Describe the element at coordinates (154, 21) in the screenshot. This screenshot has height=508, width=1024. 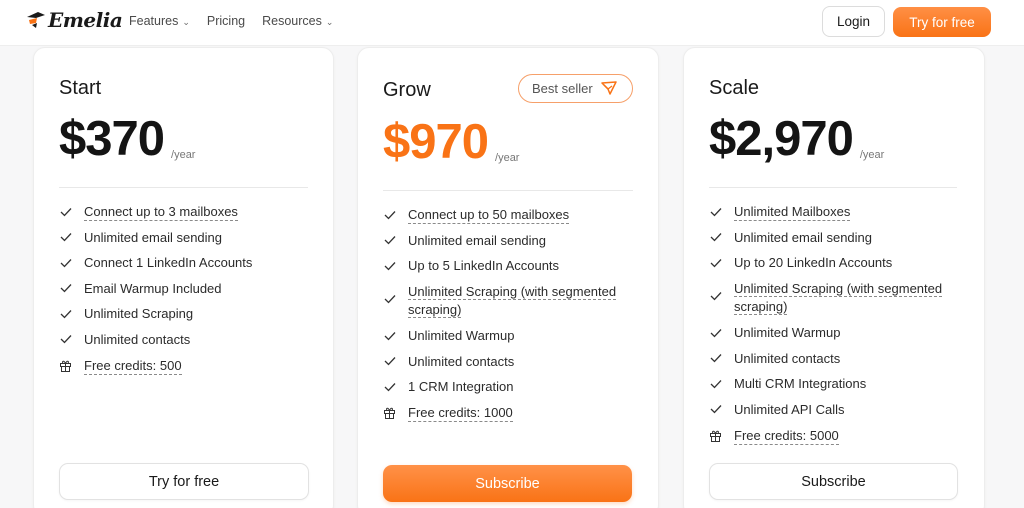
I see `nav-label: Features` at that location.